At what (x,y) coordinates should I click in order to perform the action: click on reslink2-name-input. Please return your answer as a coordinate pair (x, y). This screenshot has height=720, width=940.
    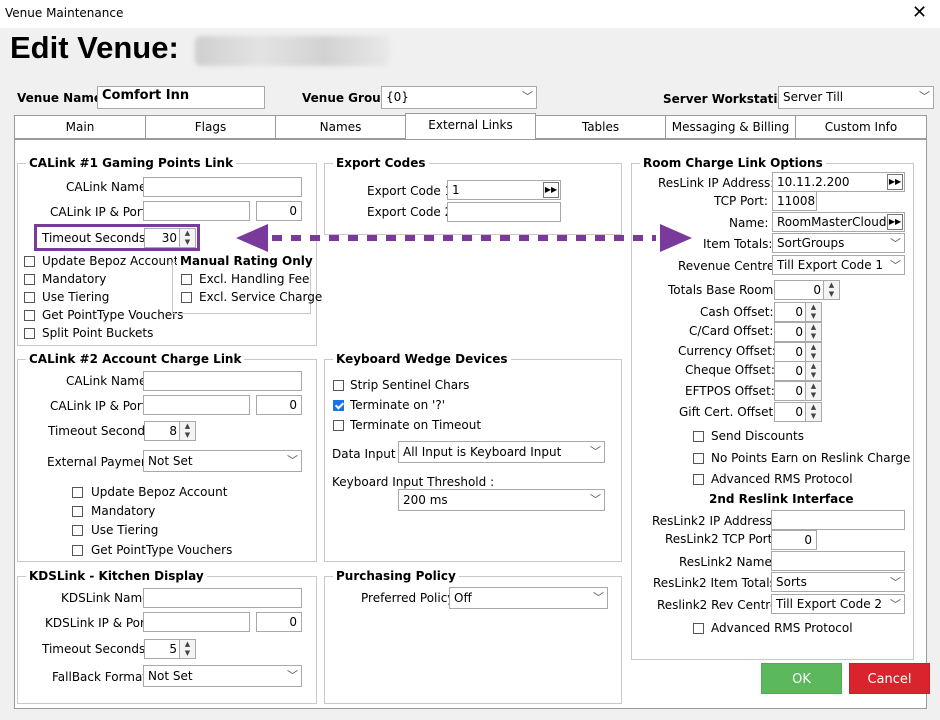
    Looking at the image, I should click on (838, 561).